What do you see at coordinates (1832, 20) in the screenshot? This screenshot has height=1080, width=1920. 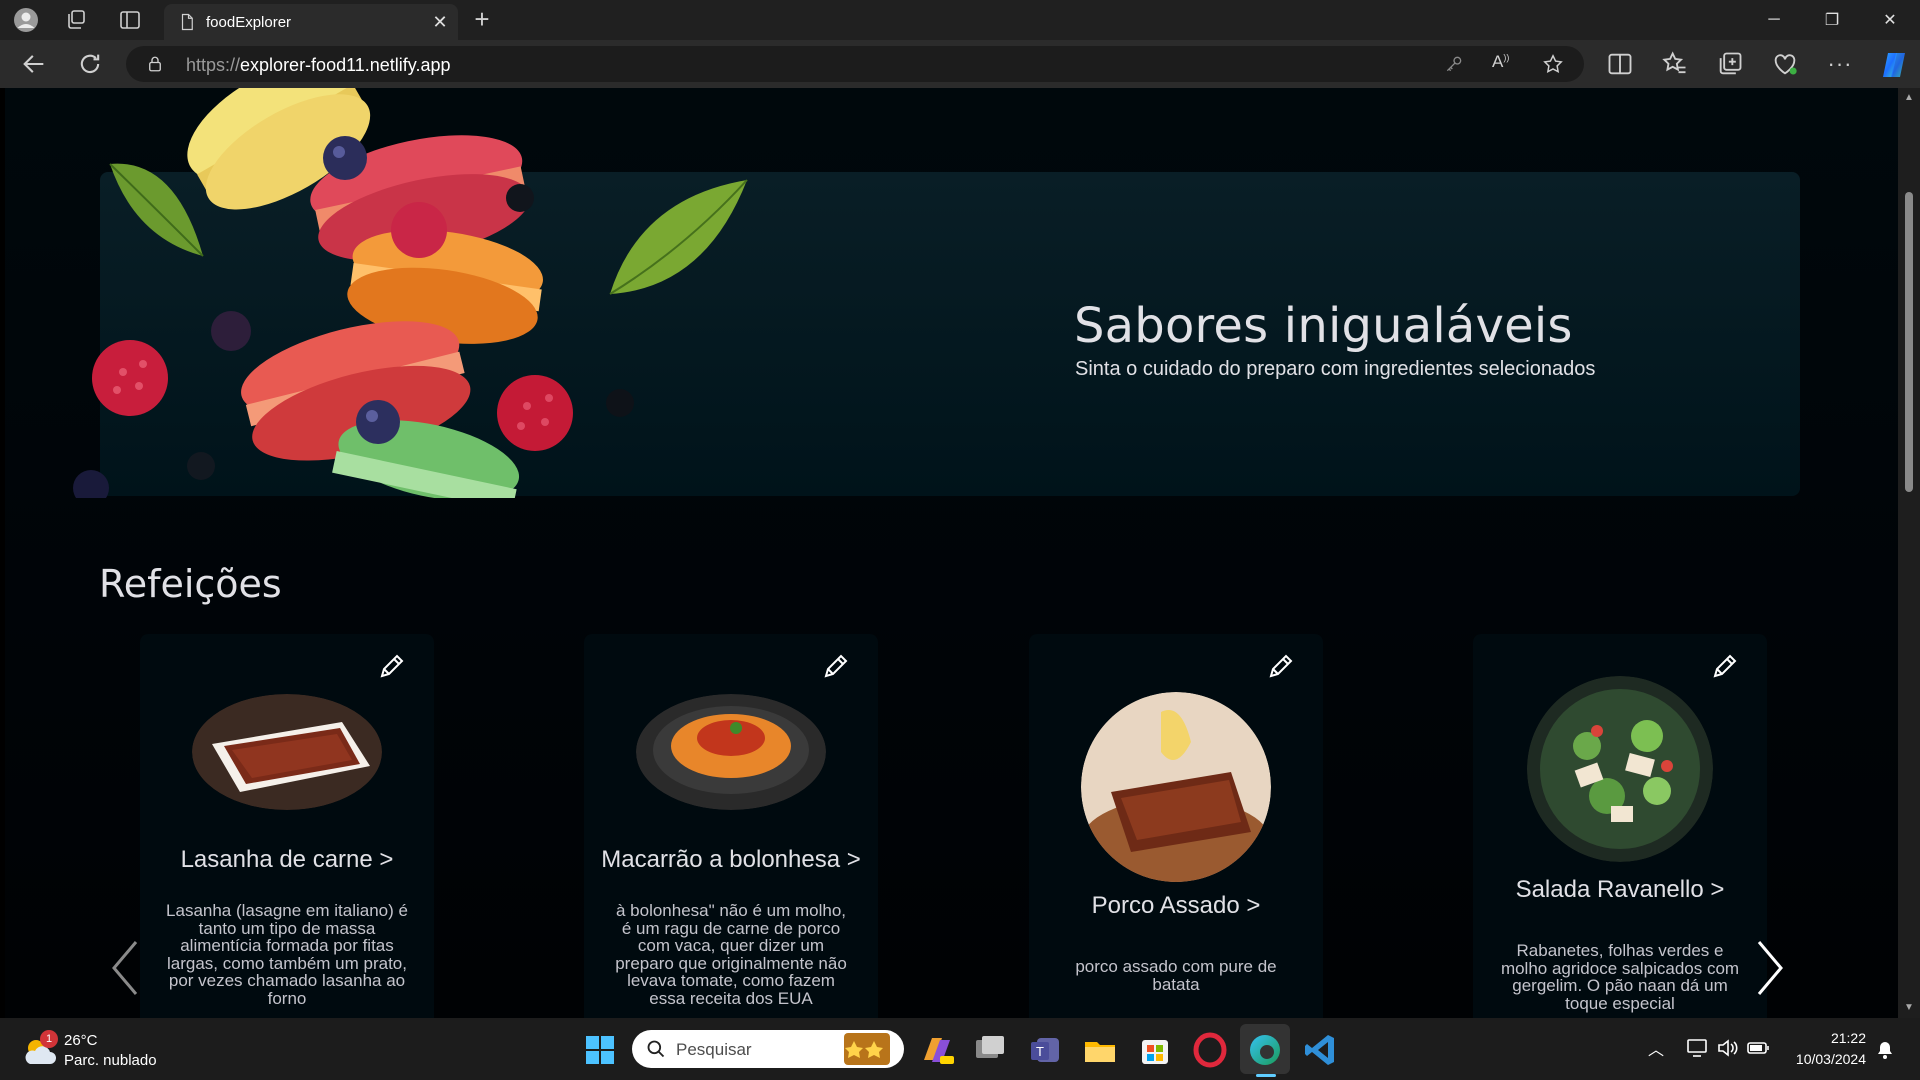 I see `restore-icon: ❐` at bounding box center [1832, 20].